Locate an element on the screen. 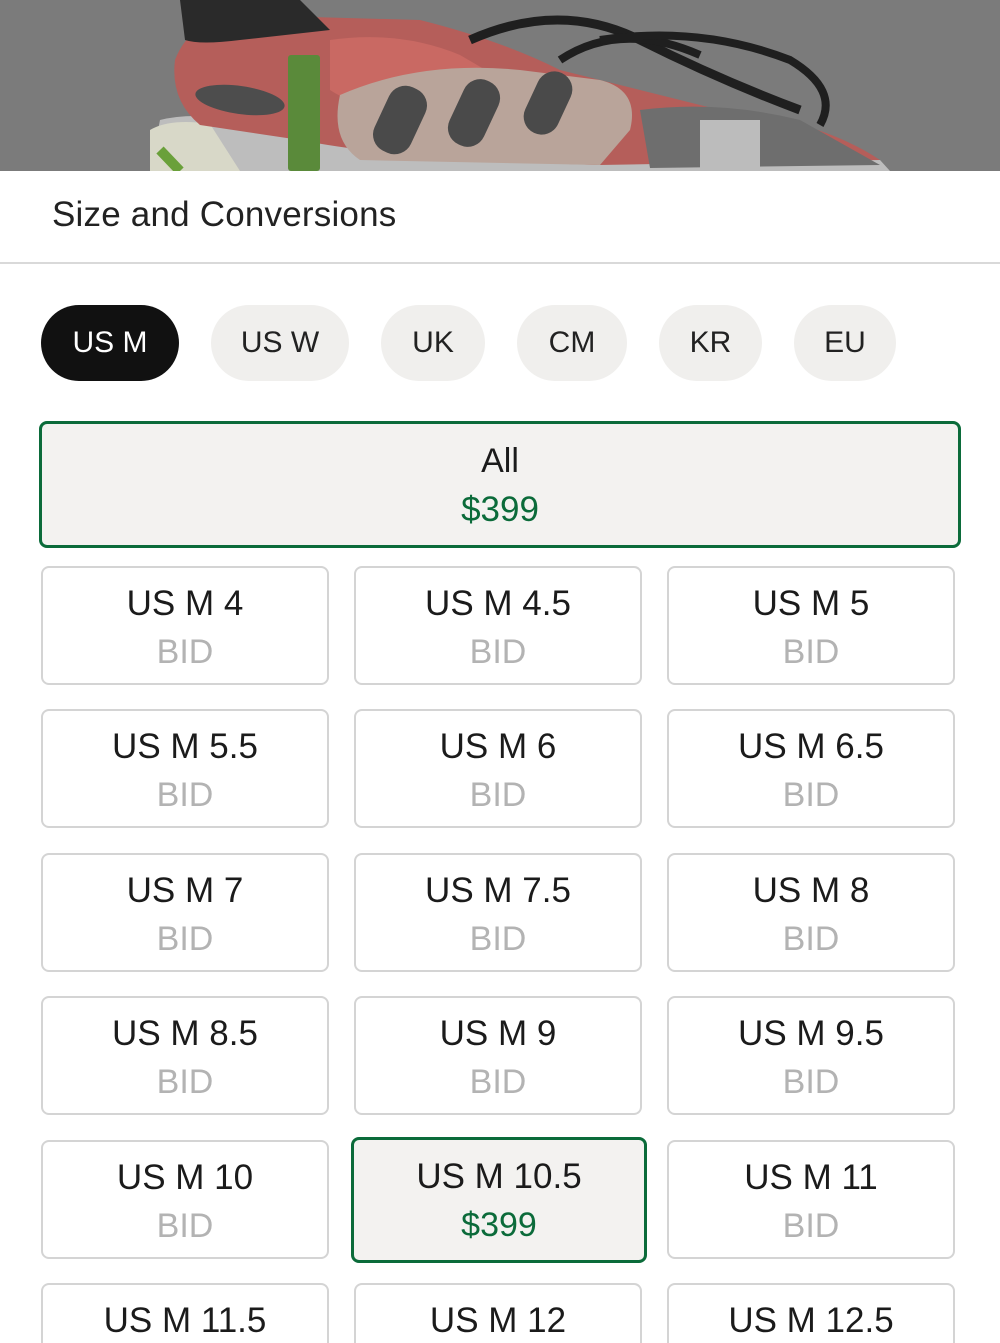  size-label: US M 8.5 is located at coordinates (185, 1033).